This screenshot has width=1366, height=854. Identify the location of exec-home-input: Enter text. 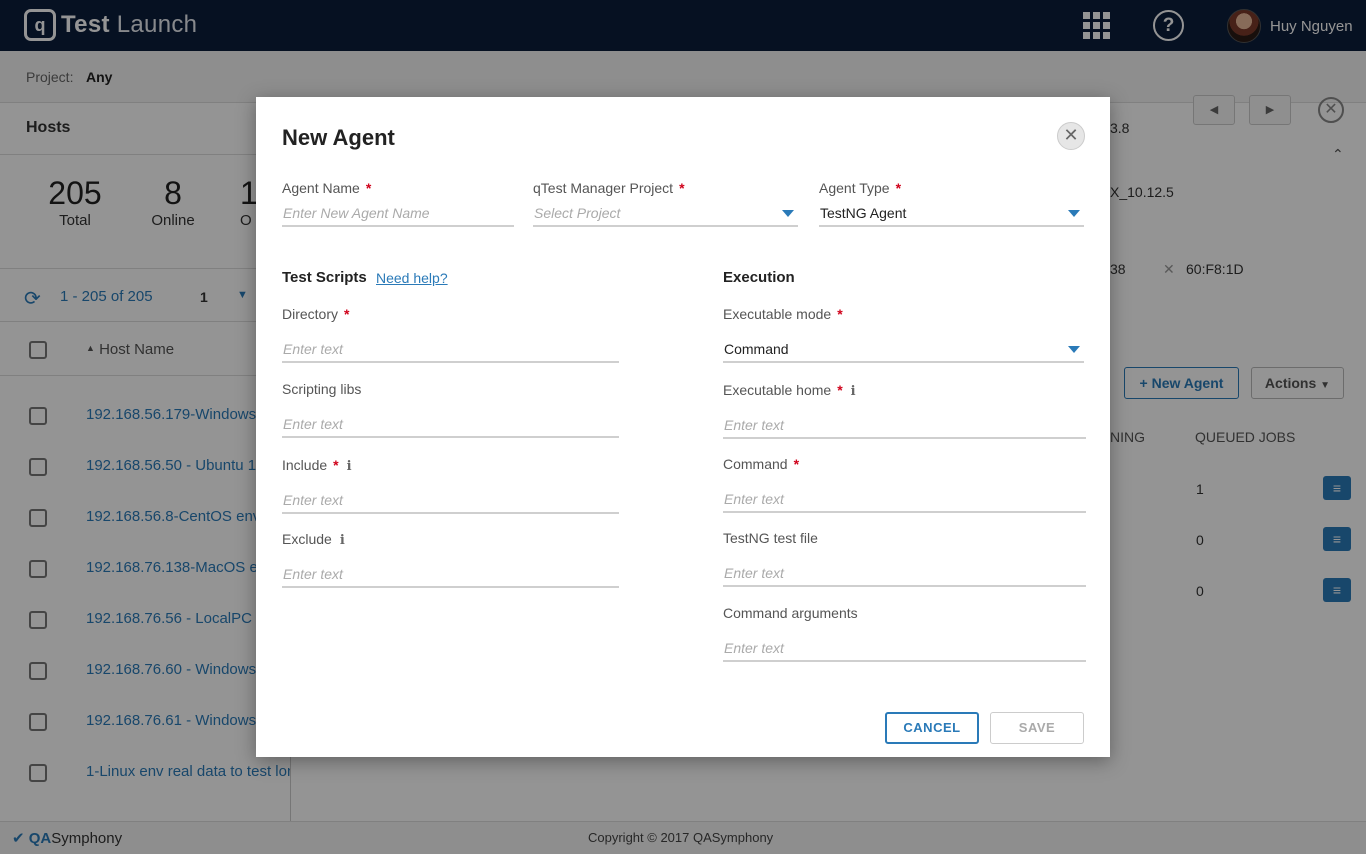
(904, 426).